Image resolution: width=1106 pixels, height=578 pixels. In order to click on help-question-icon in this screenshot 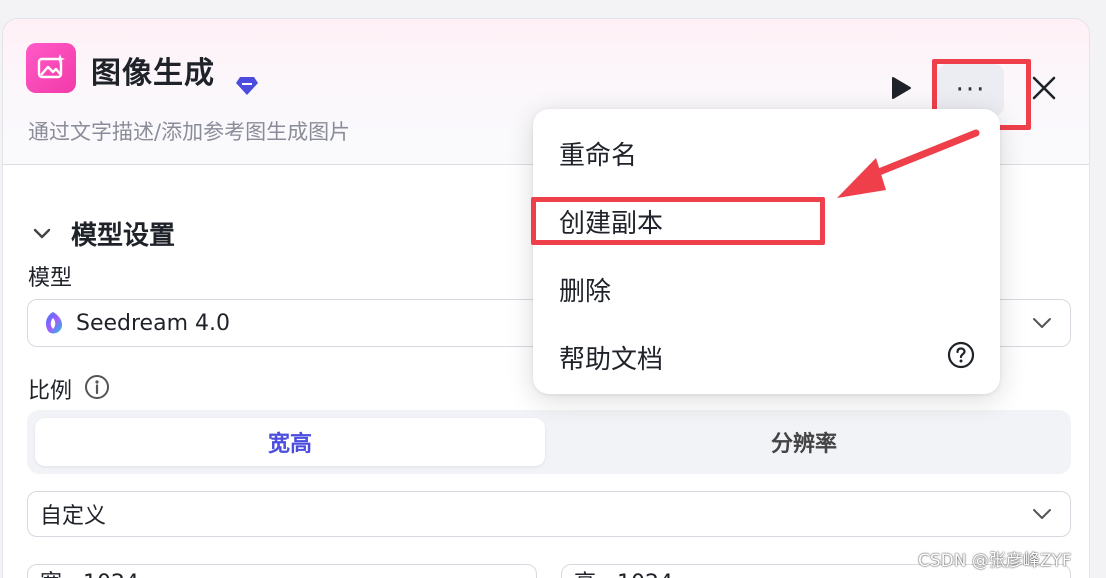, I will do `click(961, 355)`.